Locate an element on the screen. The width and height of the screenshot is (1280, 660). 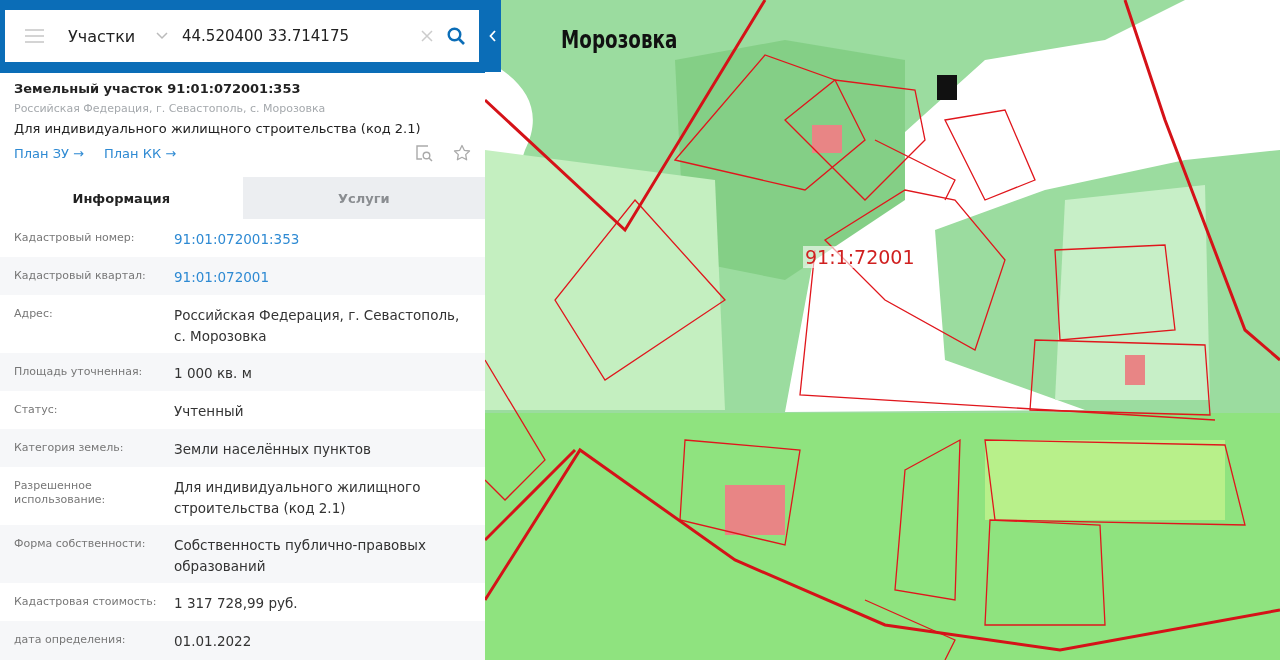
field-label: Категория земель: is located at coordinates (69, 448).